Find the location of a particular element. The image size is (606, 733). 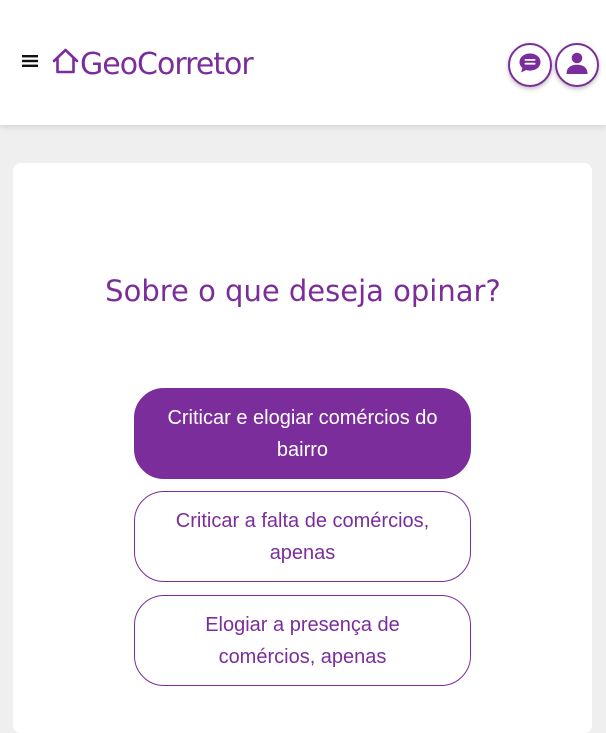

hamburger-icon is located at coordinates (30, 63).